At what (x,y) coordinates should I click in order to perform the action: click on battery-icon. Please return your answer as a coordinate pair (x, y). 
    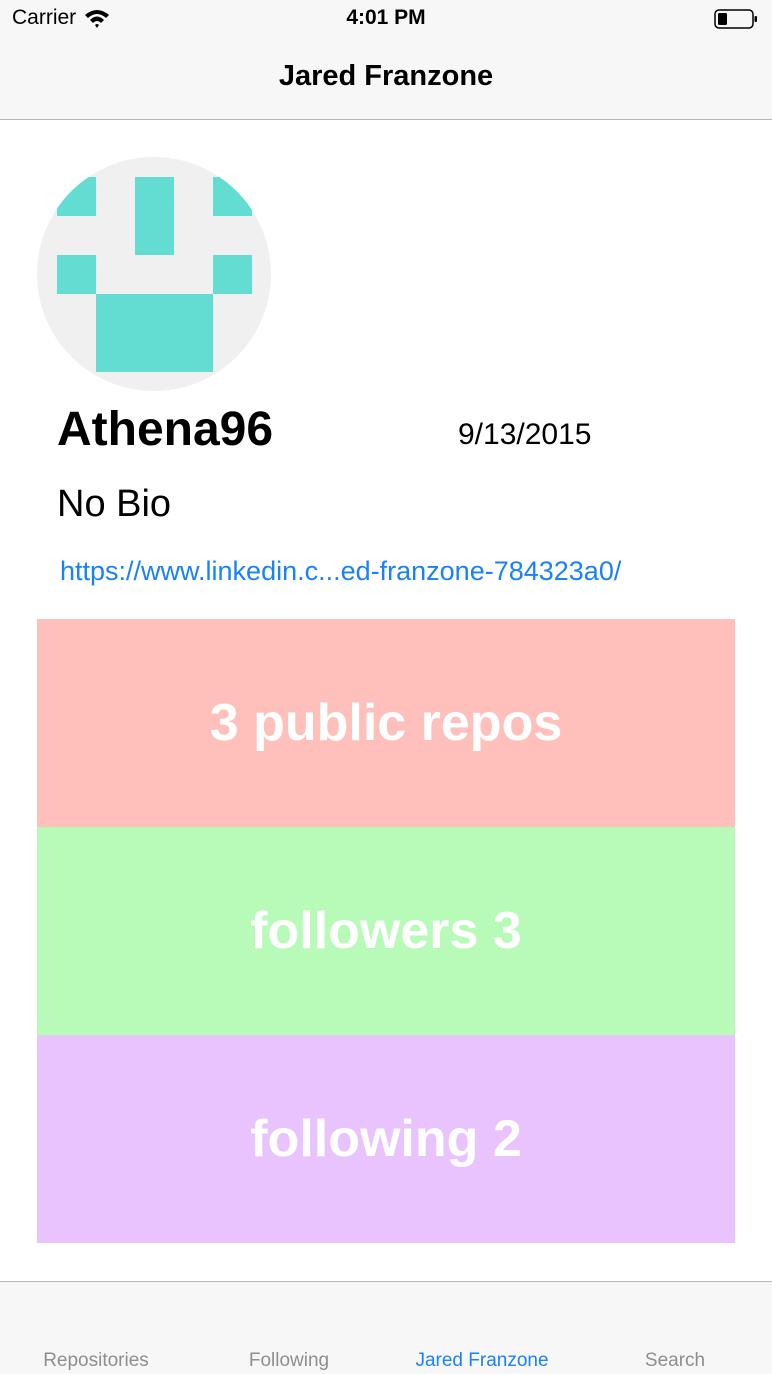
    Looking at the image, I should click on (735, 19).